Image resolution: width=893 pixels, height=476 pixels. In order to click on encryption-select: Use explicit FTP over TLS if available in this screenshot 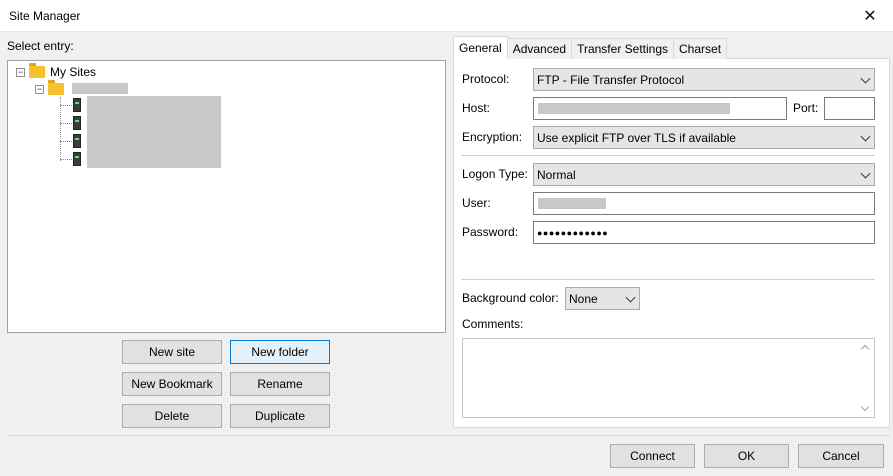, I will do `click(704, 137)`.